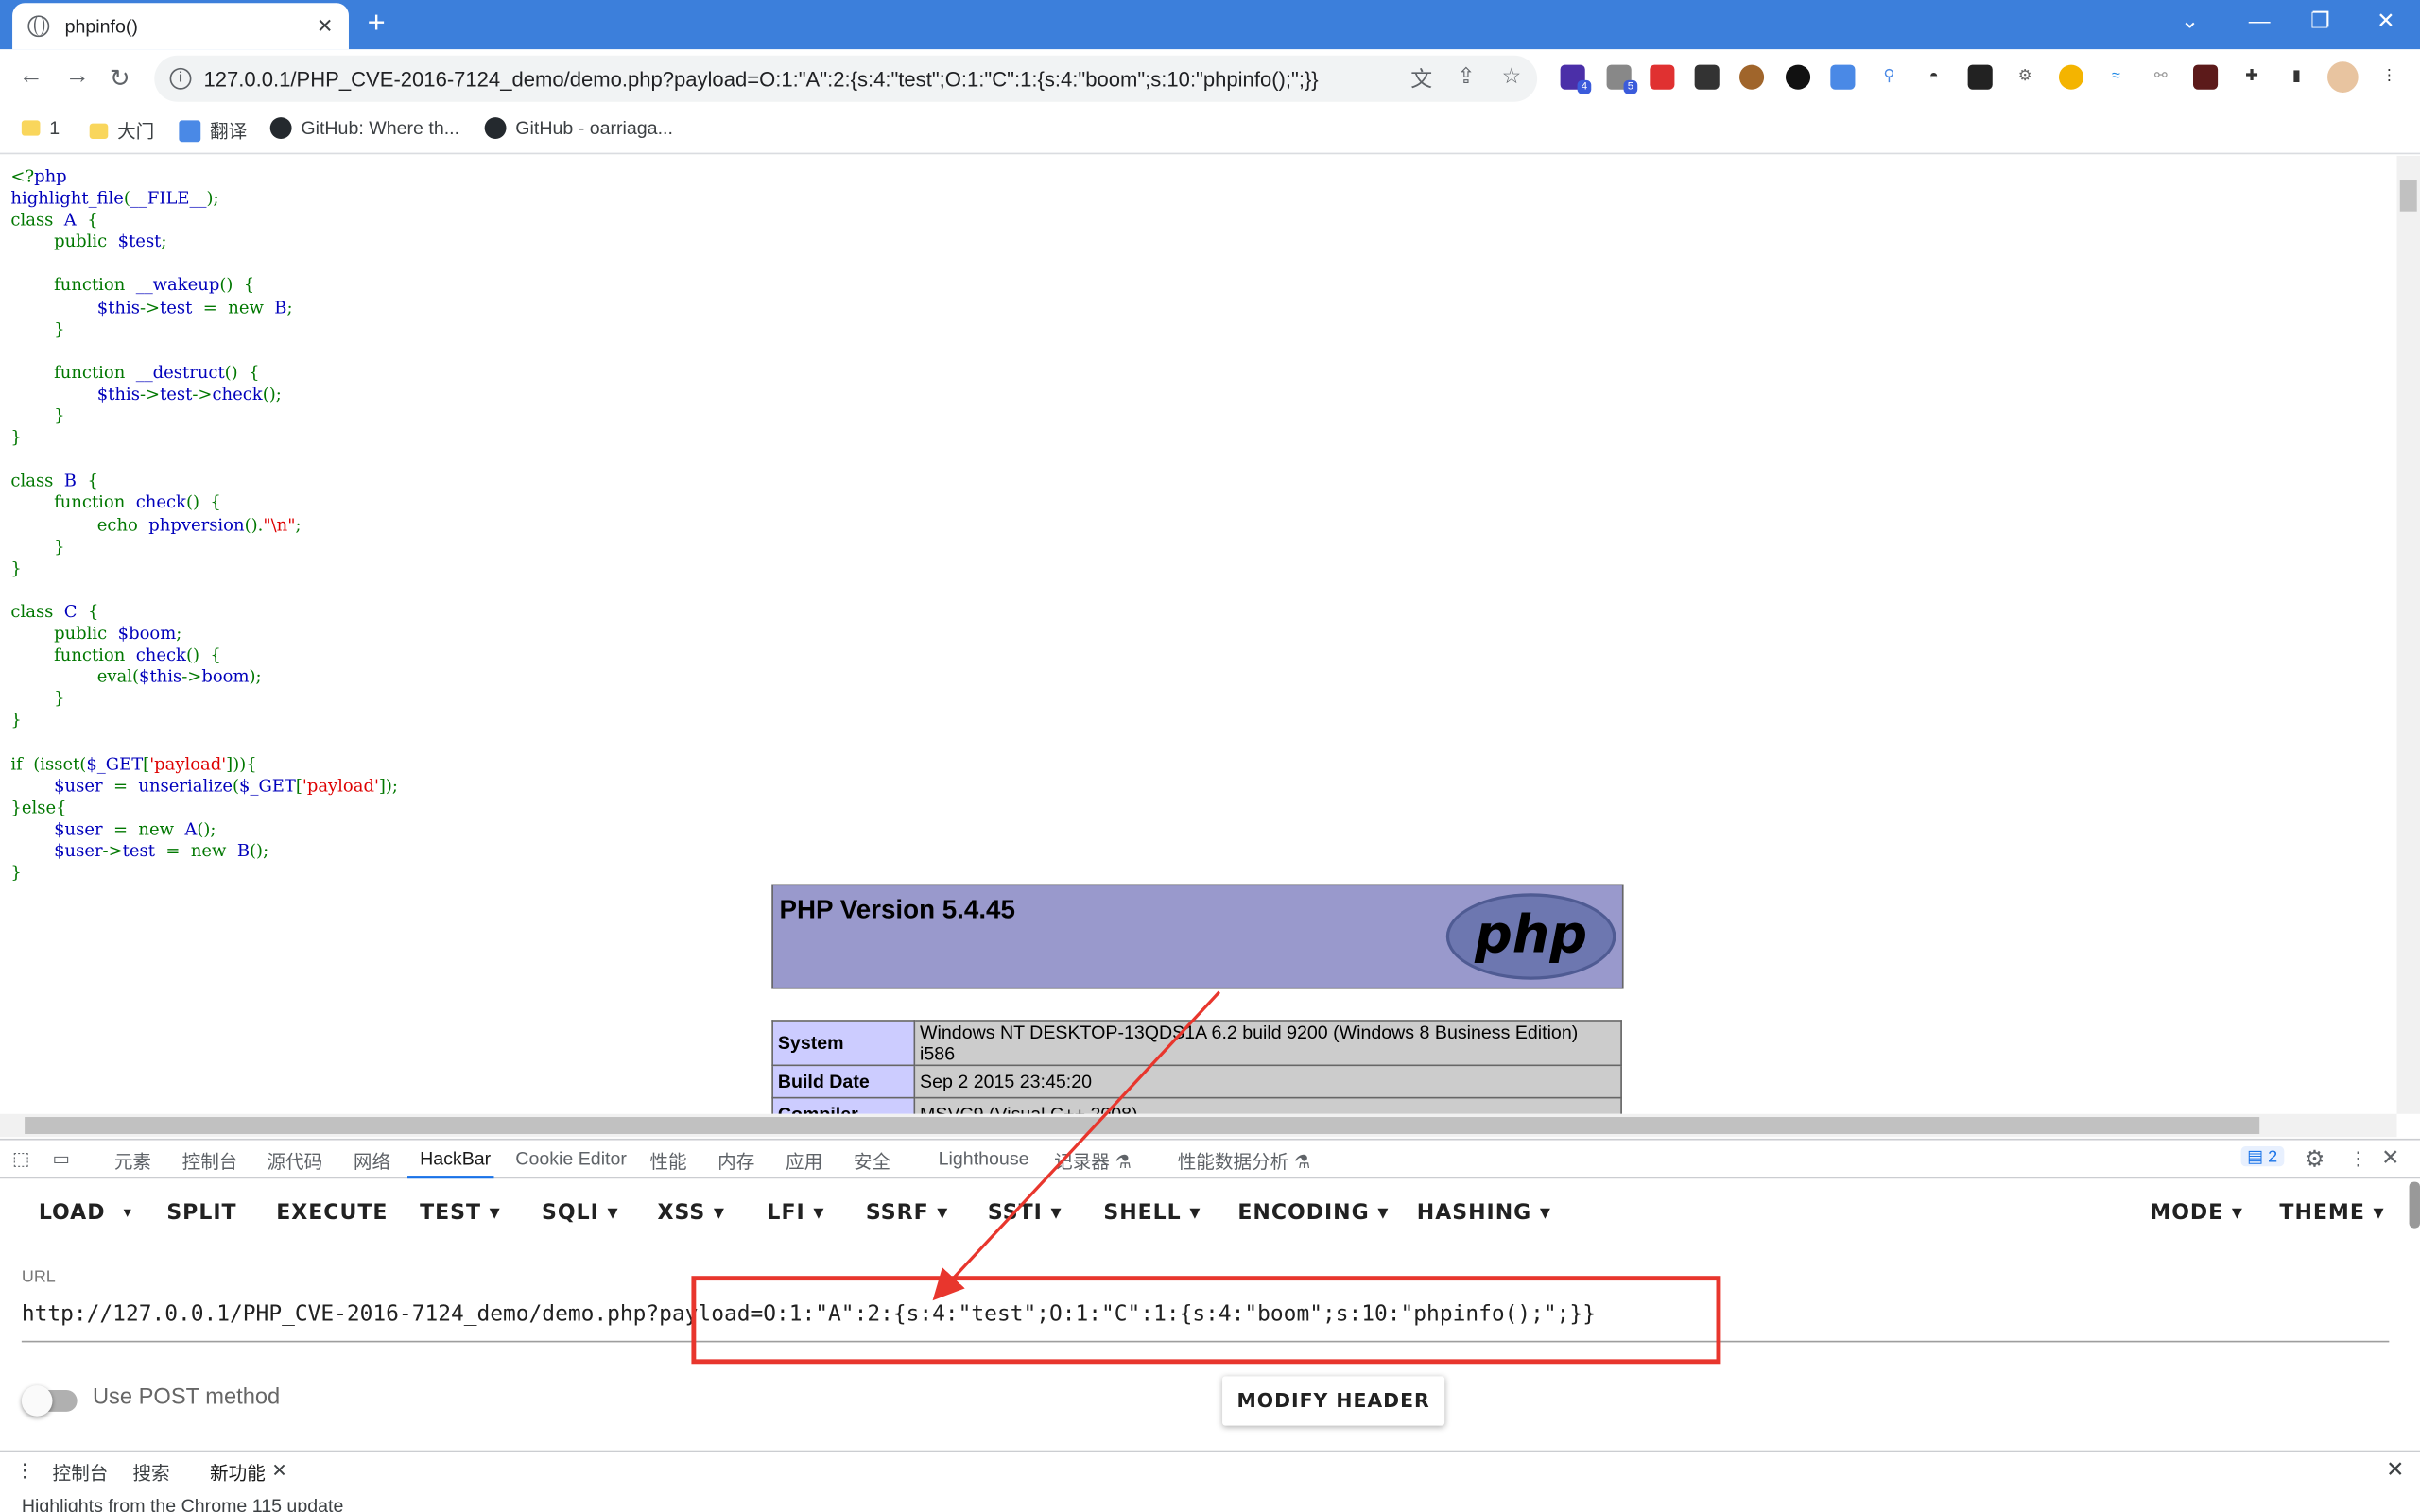  What do you see at coordinates (872, 1161) in the screenshot?
I see `devtools-tab: 安全` at bounding box center [872, 1161].